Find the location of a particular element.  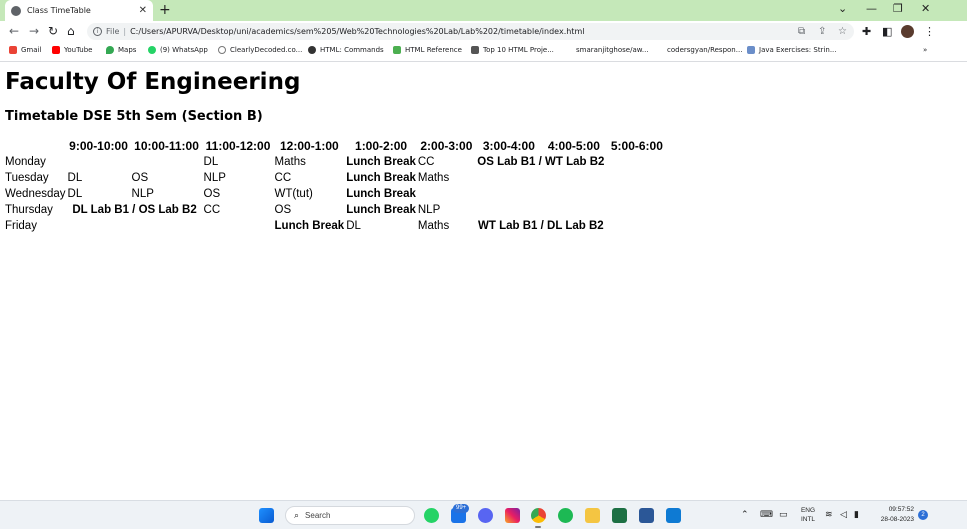

back-arrow-icon: ← is located at coordinates (14, 31).